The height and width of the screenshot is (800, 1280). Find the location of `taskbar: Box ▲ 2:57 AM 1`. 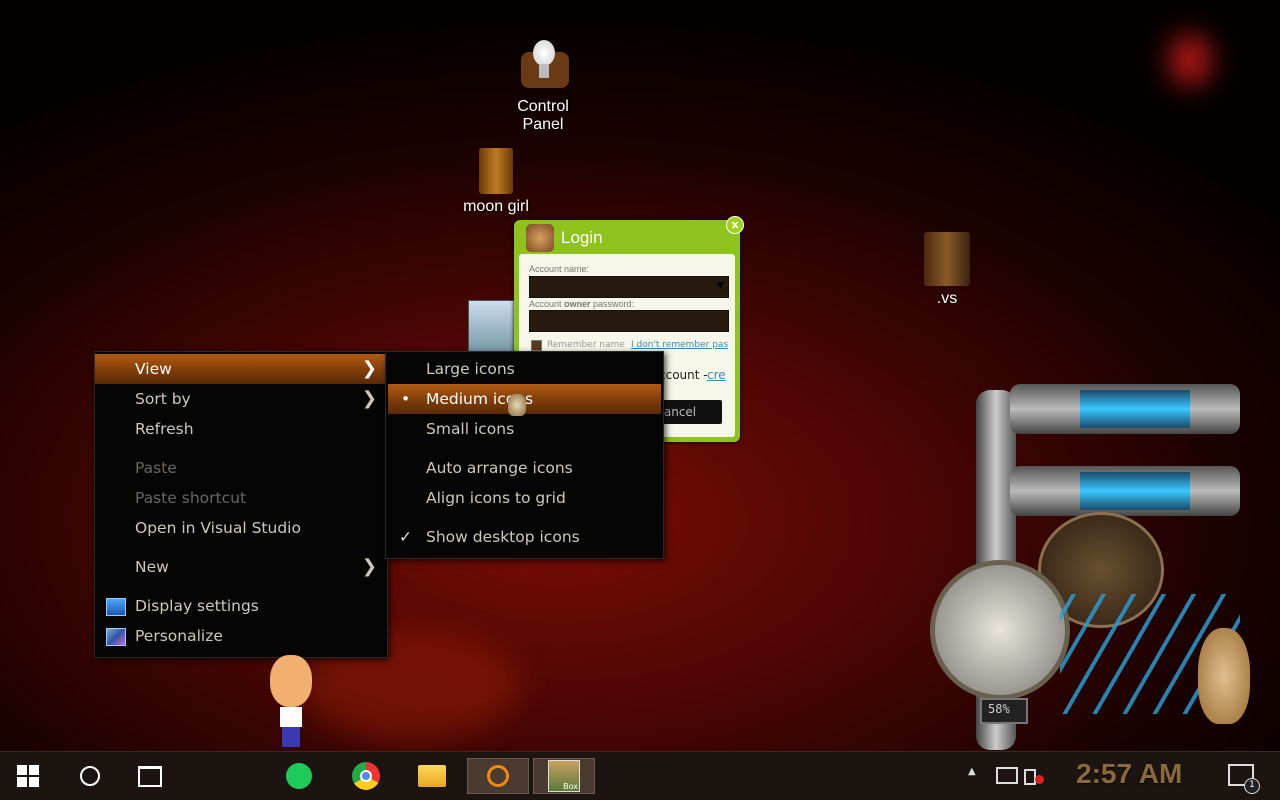

taskbar: Box ▲ 2:57 AM 1 is located at coordinates (640, 775).